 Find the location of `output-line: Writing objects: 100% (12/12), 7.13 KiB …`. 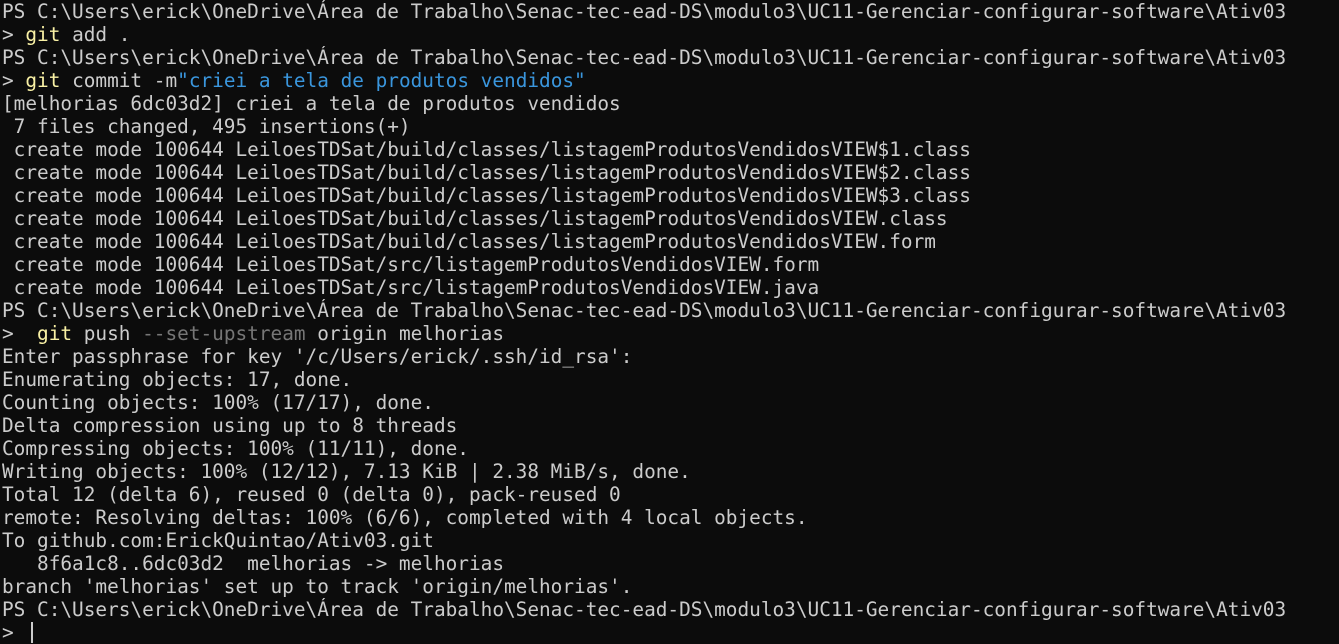

output-line: Writing objects: 100% (12/12), 7.13 KiB … is located at coordinates (346, 471).